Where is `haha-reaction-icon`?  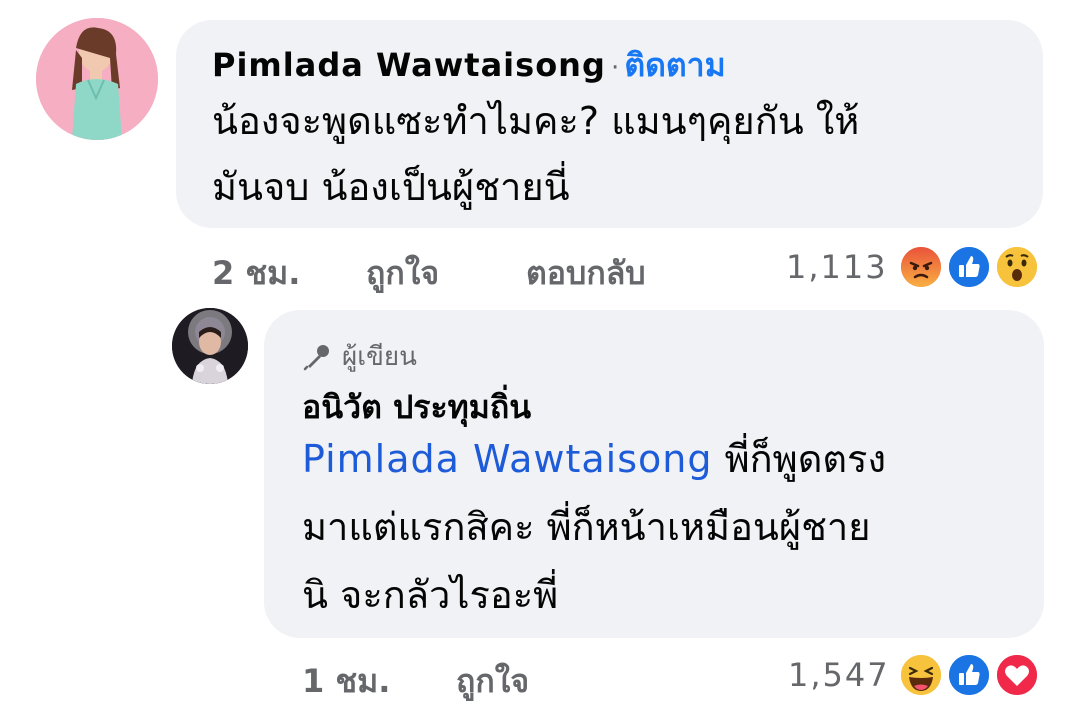
haha-reaction-icon is located at coordinates (921, 675).